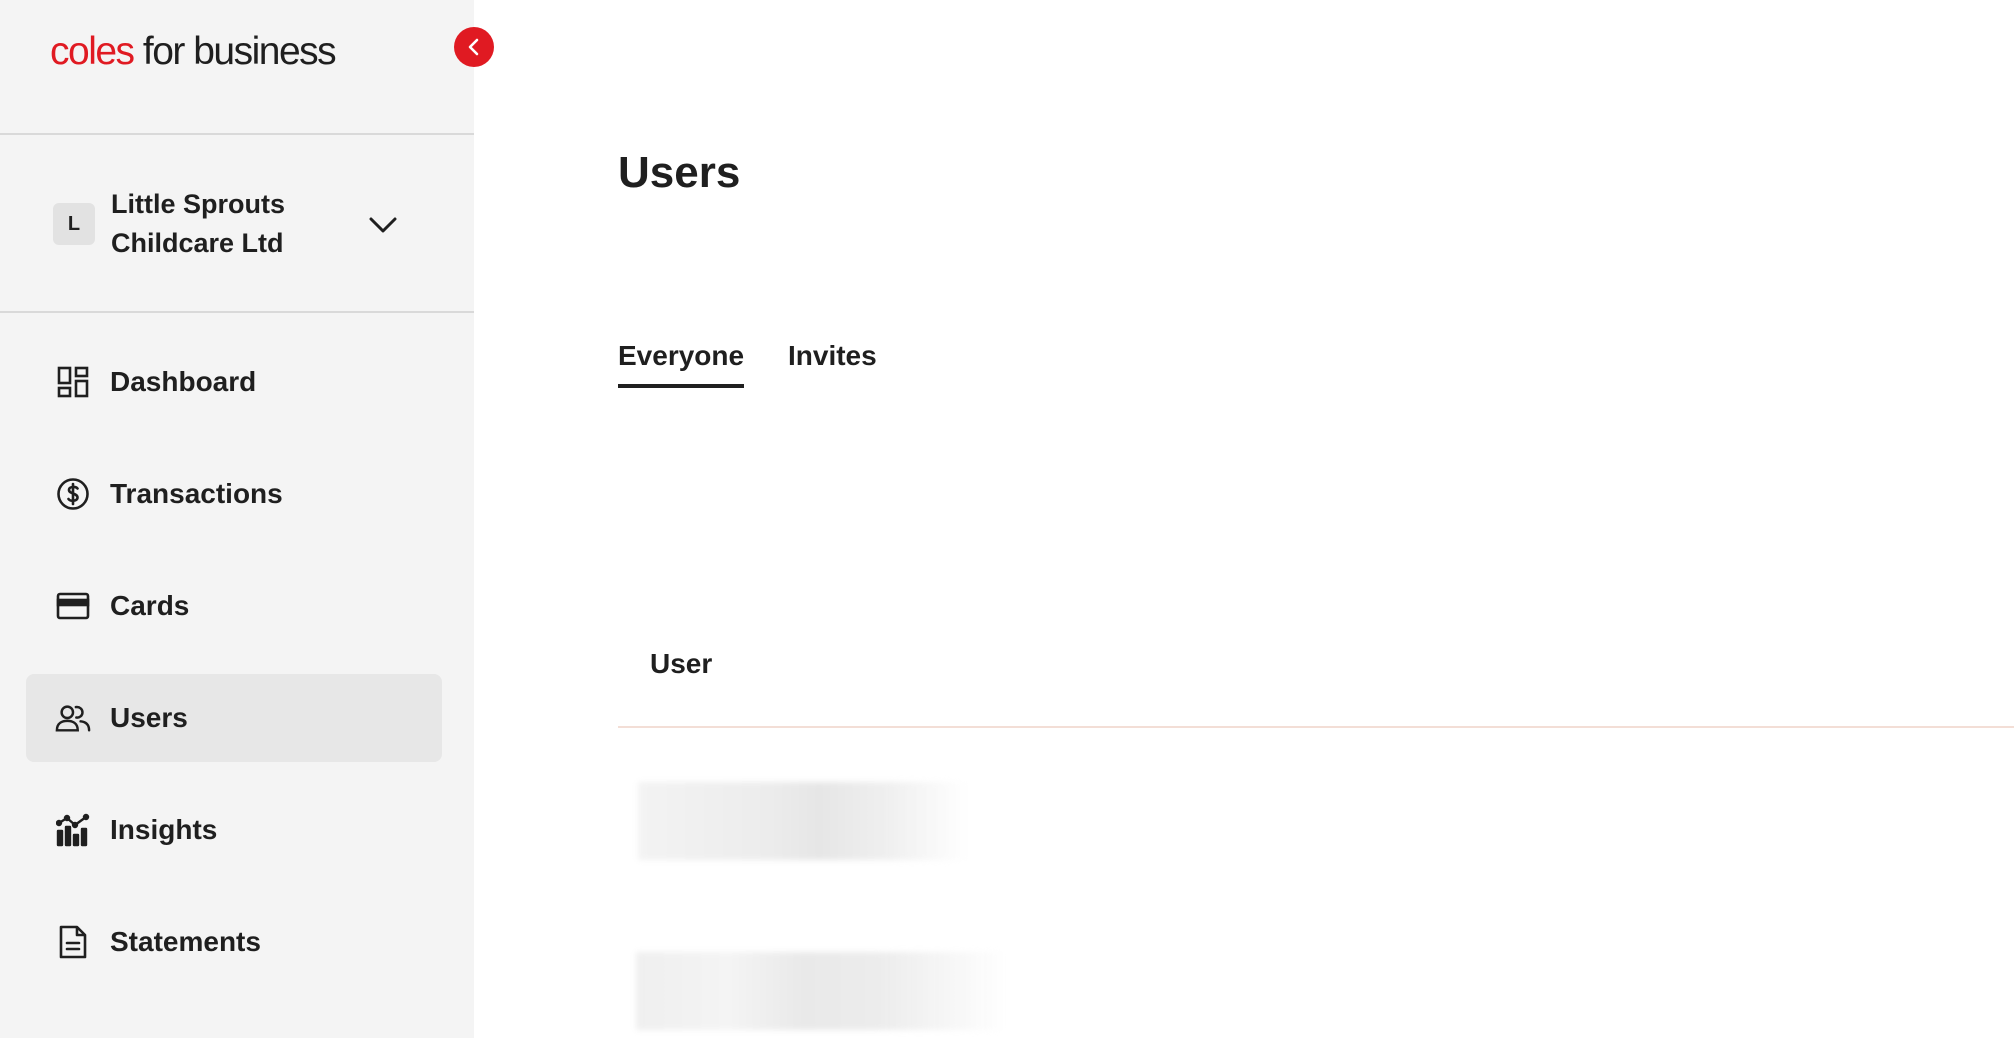 This screenshot has width=2014, height=1038. I want to click on organization-switcher: L Little Sprouts Childcare Ltd, so click(237, 224).